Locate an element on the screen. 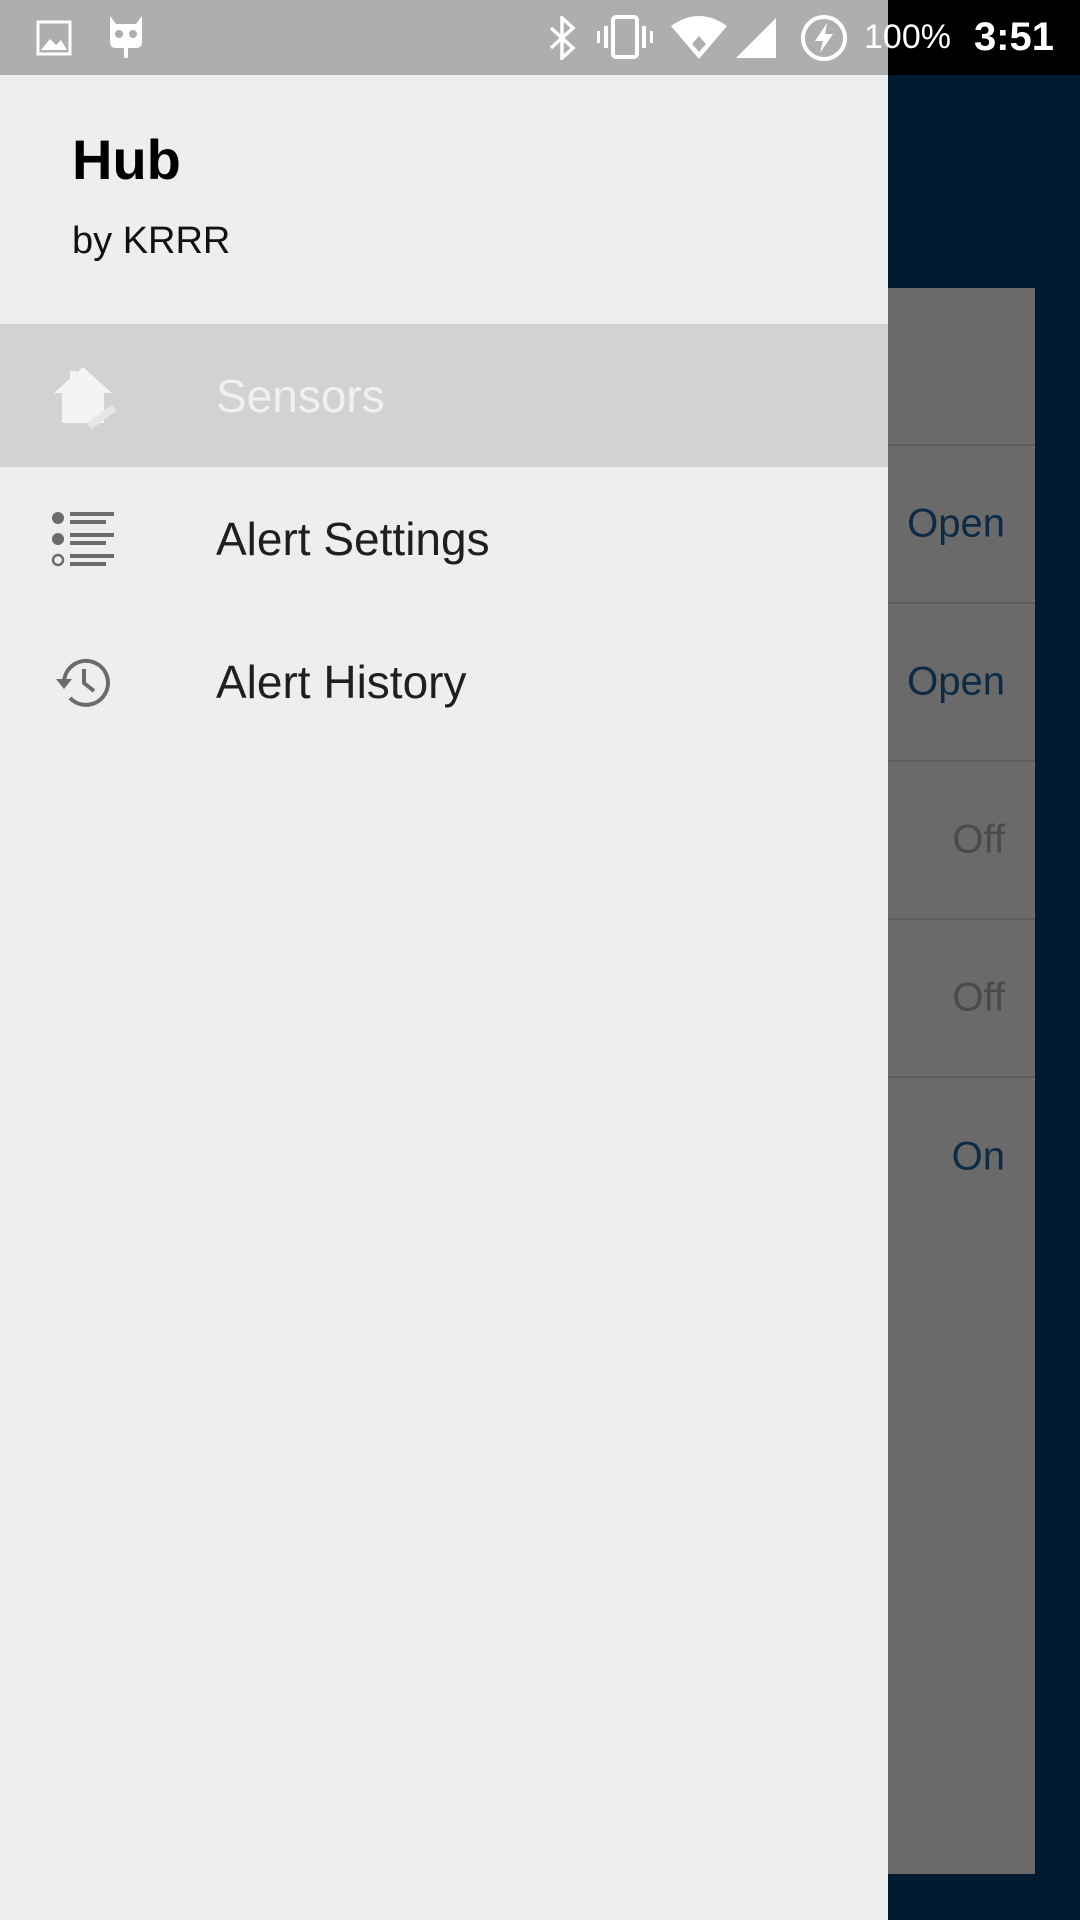 The height and width of the screenshot is (1920, 1080). nav-item-alert-history: Alert History is located at coordinates (444, 681).